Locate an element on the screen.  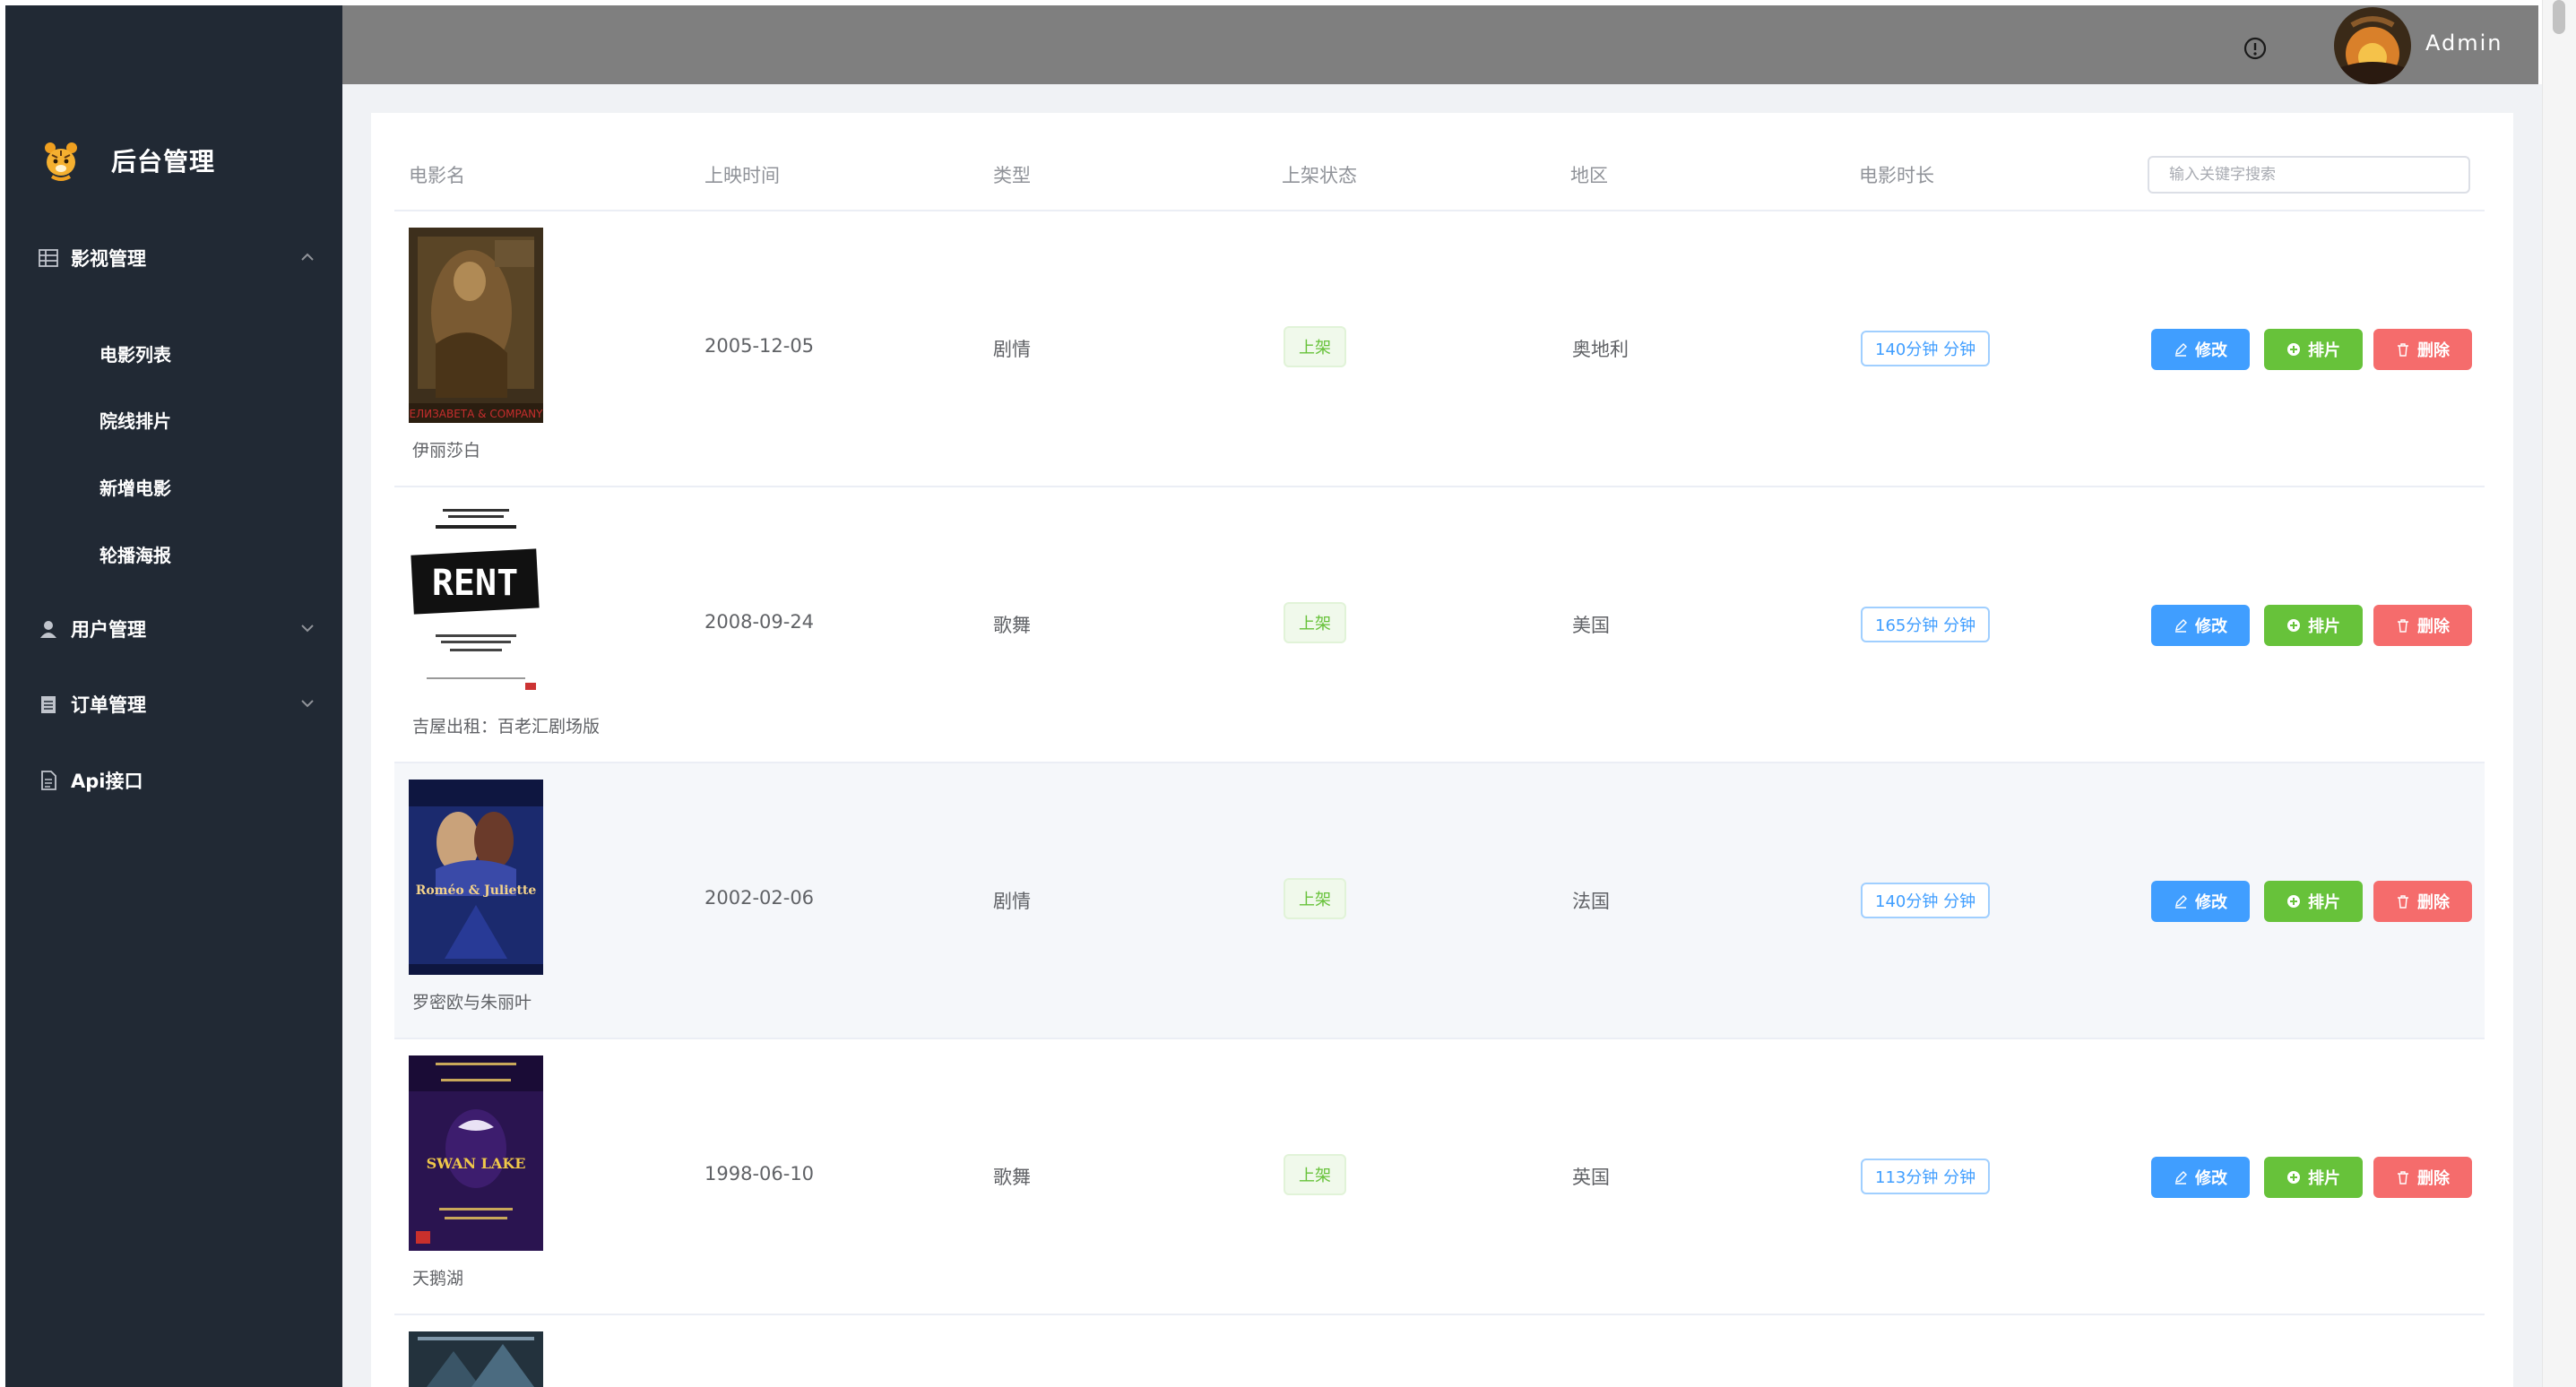
region: 奥地利 is located at coordinates (1600, 349).